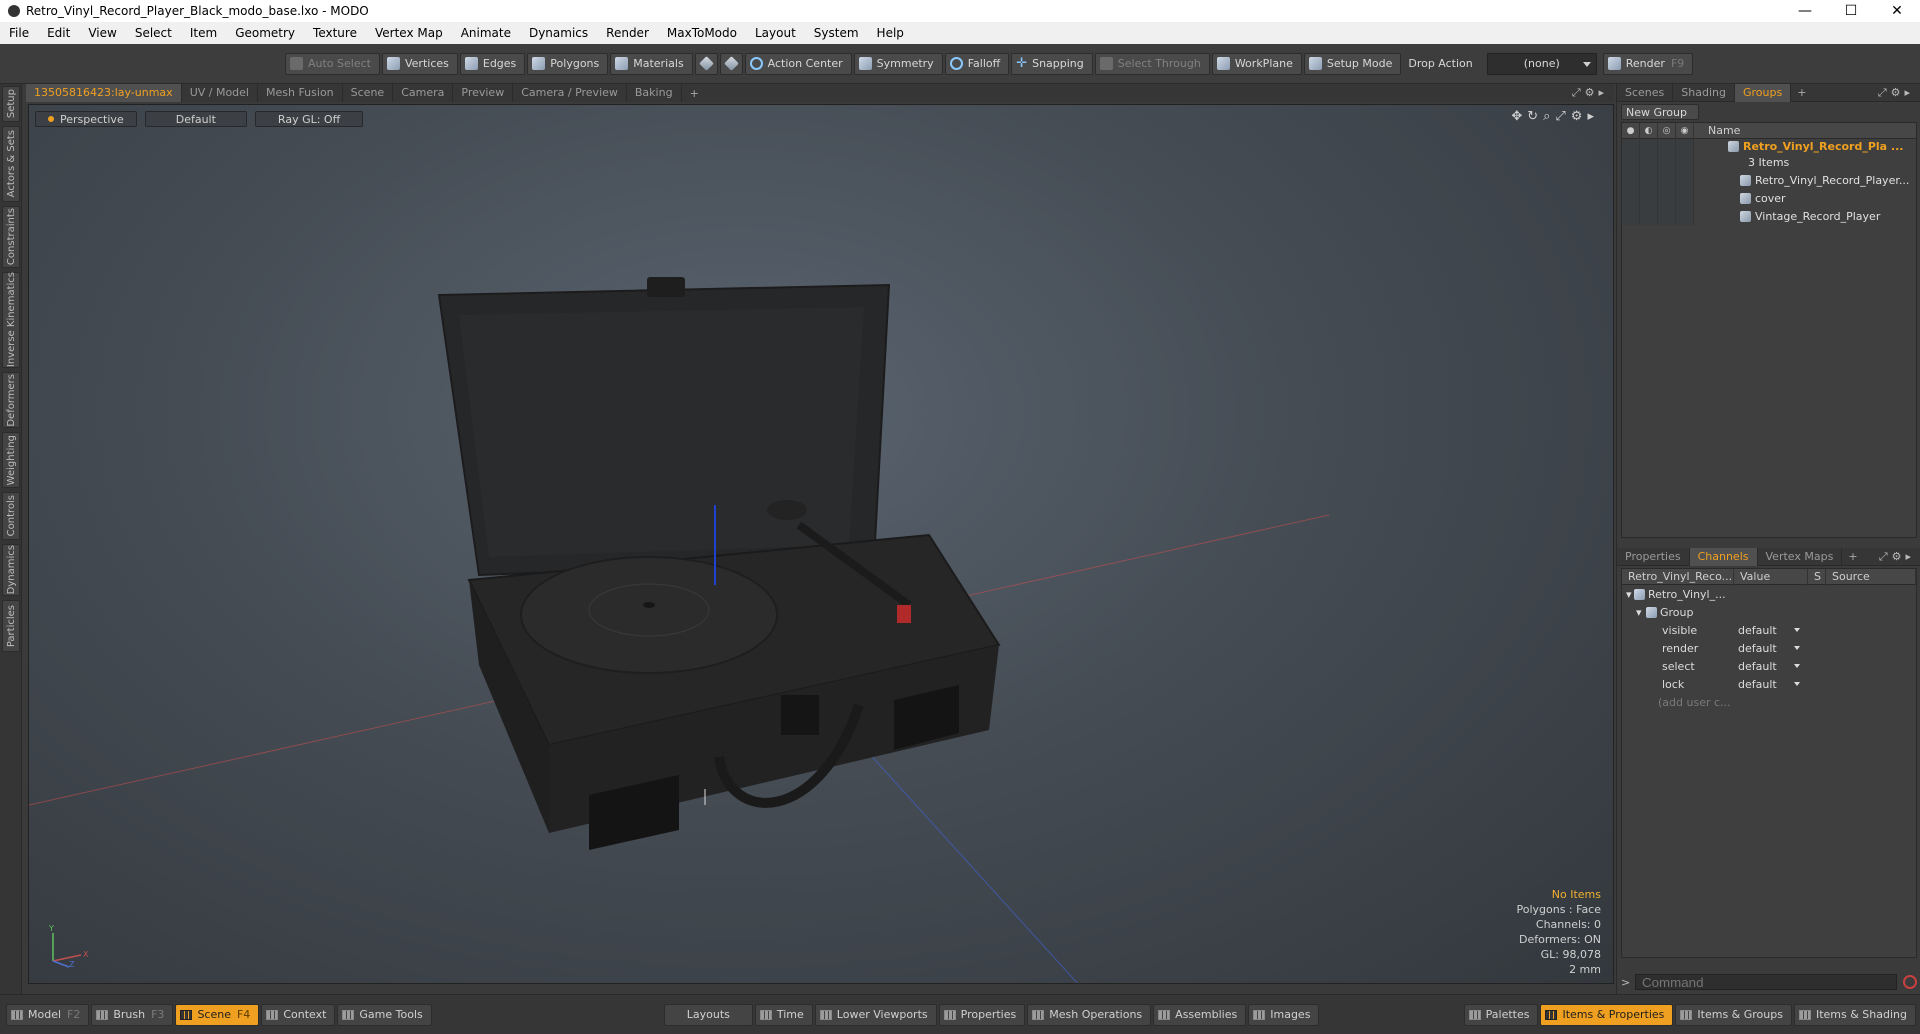 The height and width of the screenshot is (1034, 1920). Describe the element at coordinates (775, 33) in the screenshot. I see `menu-layout: Layout` at that location.